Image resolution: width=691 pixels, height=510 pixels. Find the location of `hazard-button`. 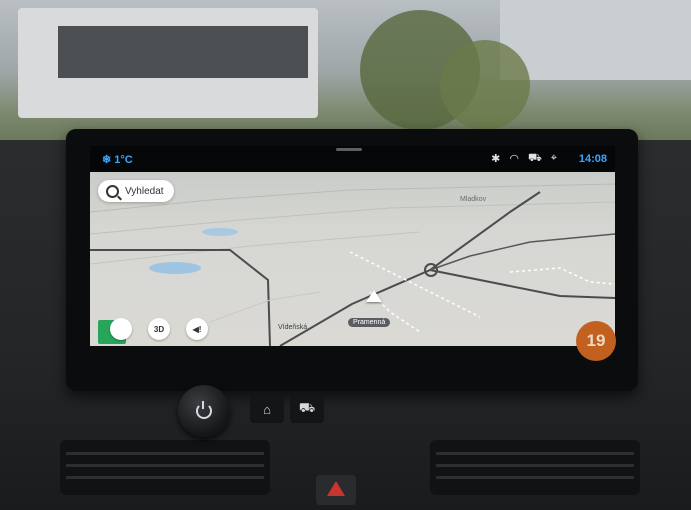

hazard-button is located at coordinates (336, 490).